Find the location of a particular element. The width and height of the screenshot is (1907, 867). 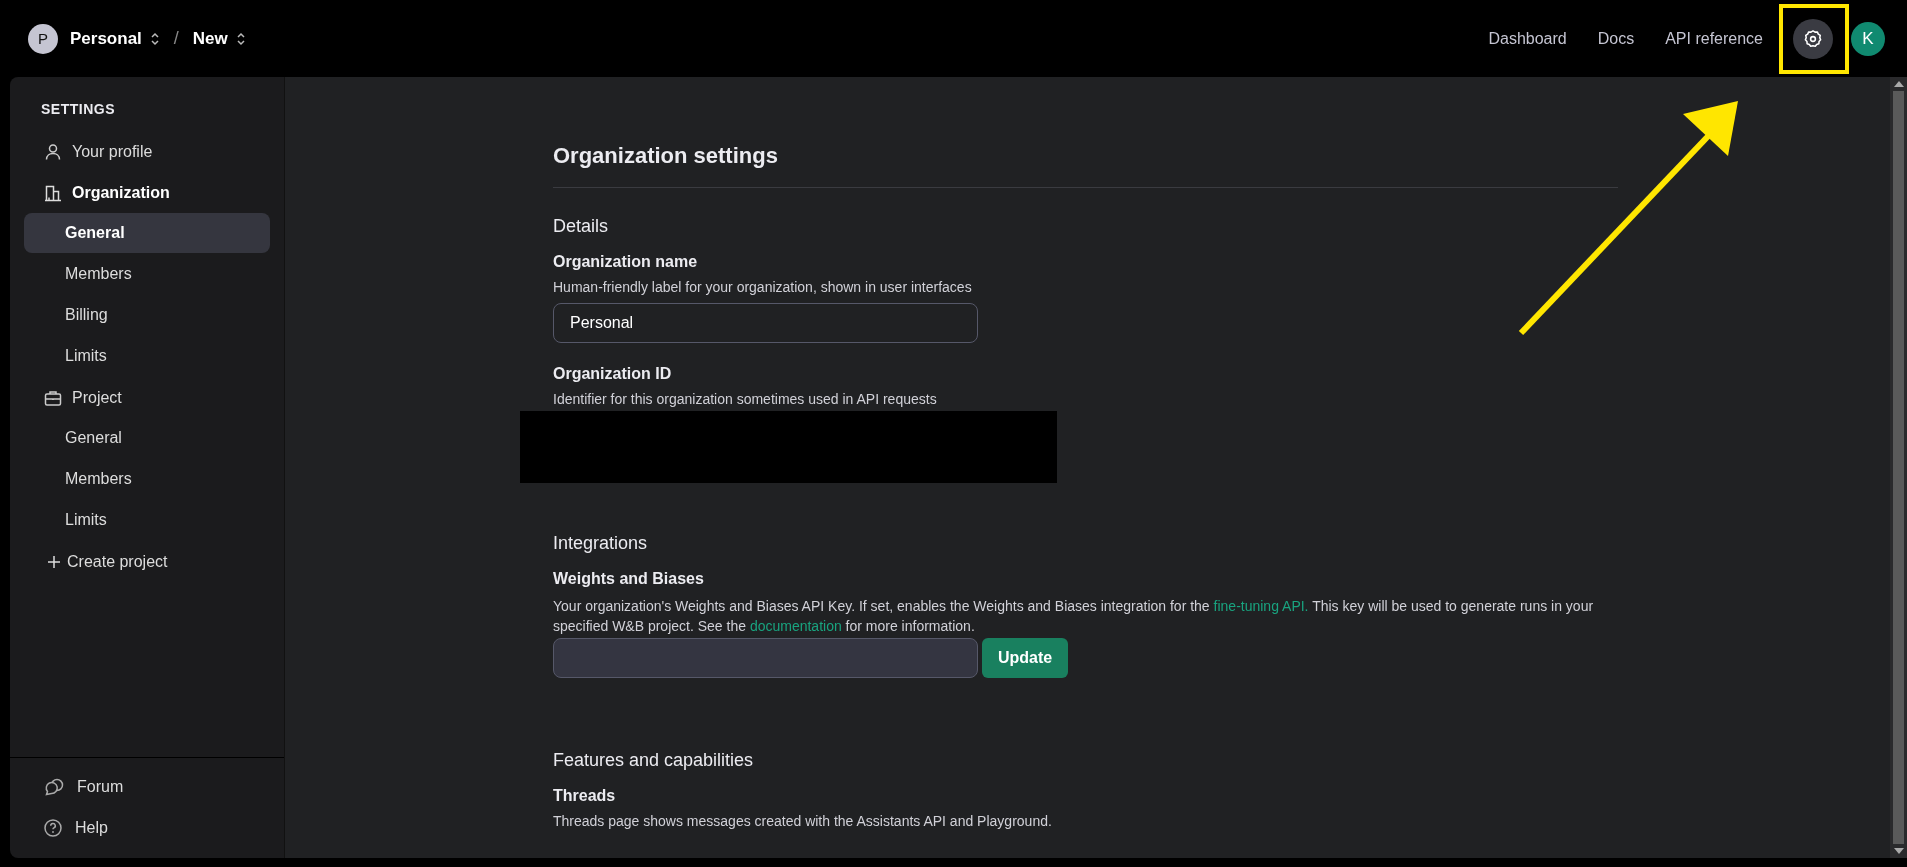

page-title: Organization settings is located at coordinates (1085, 165).